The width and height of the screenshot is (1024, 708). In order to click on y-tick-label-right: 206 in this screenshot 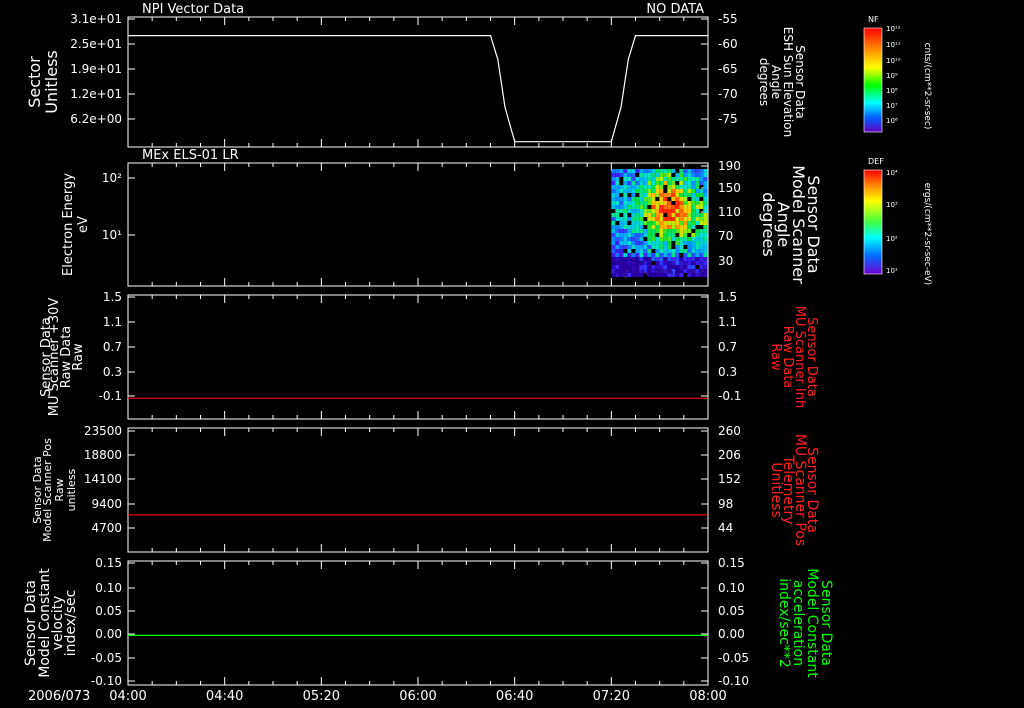, I will do `click(729, 455)`.